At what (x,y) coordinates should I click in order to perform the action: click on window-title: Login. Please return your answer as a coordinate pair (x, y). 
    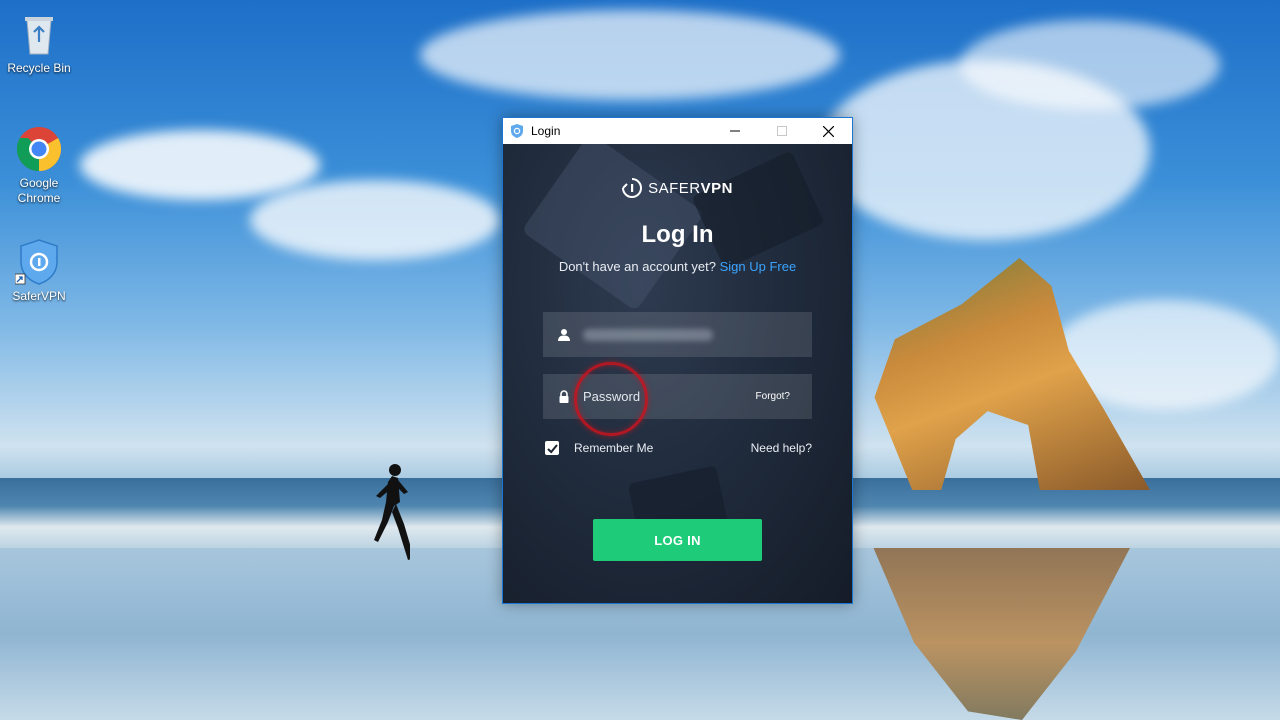
    Looking at the image, I should click on (546, 131).